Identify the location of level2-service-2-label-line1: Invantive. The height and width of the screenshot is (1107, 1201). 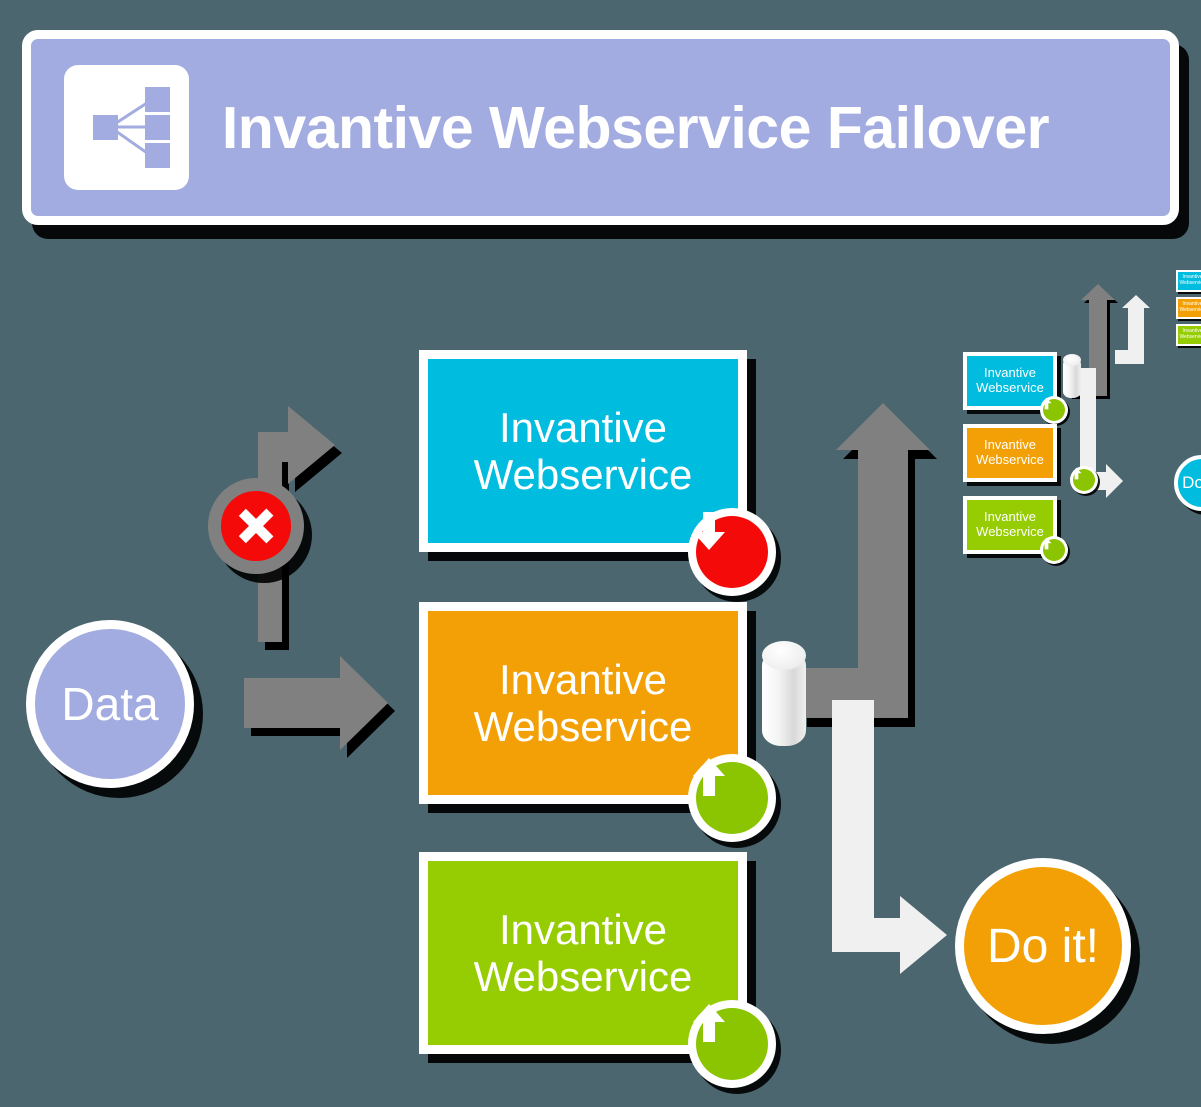
(1010, 445).